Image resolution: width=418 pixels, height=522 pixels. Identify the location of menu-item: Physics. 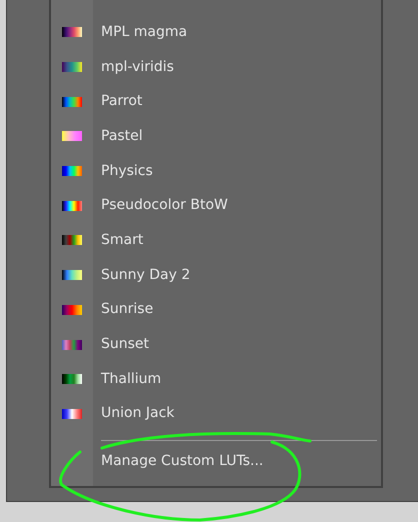
(216, 171).